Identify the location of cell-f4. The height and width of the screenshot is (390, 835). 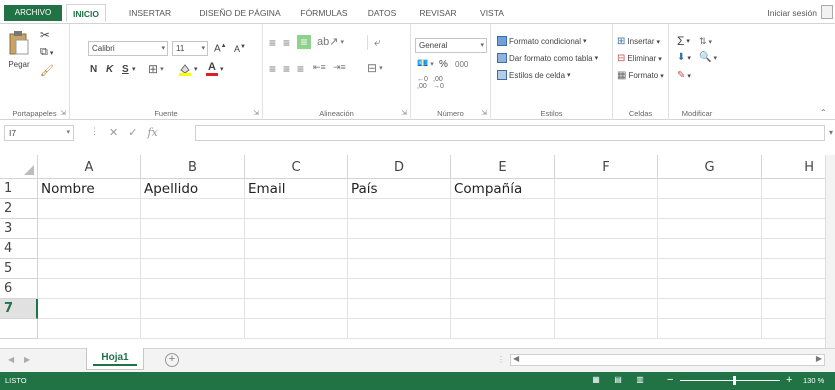
(606, 249).